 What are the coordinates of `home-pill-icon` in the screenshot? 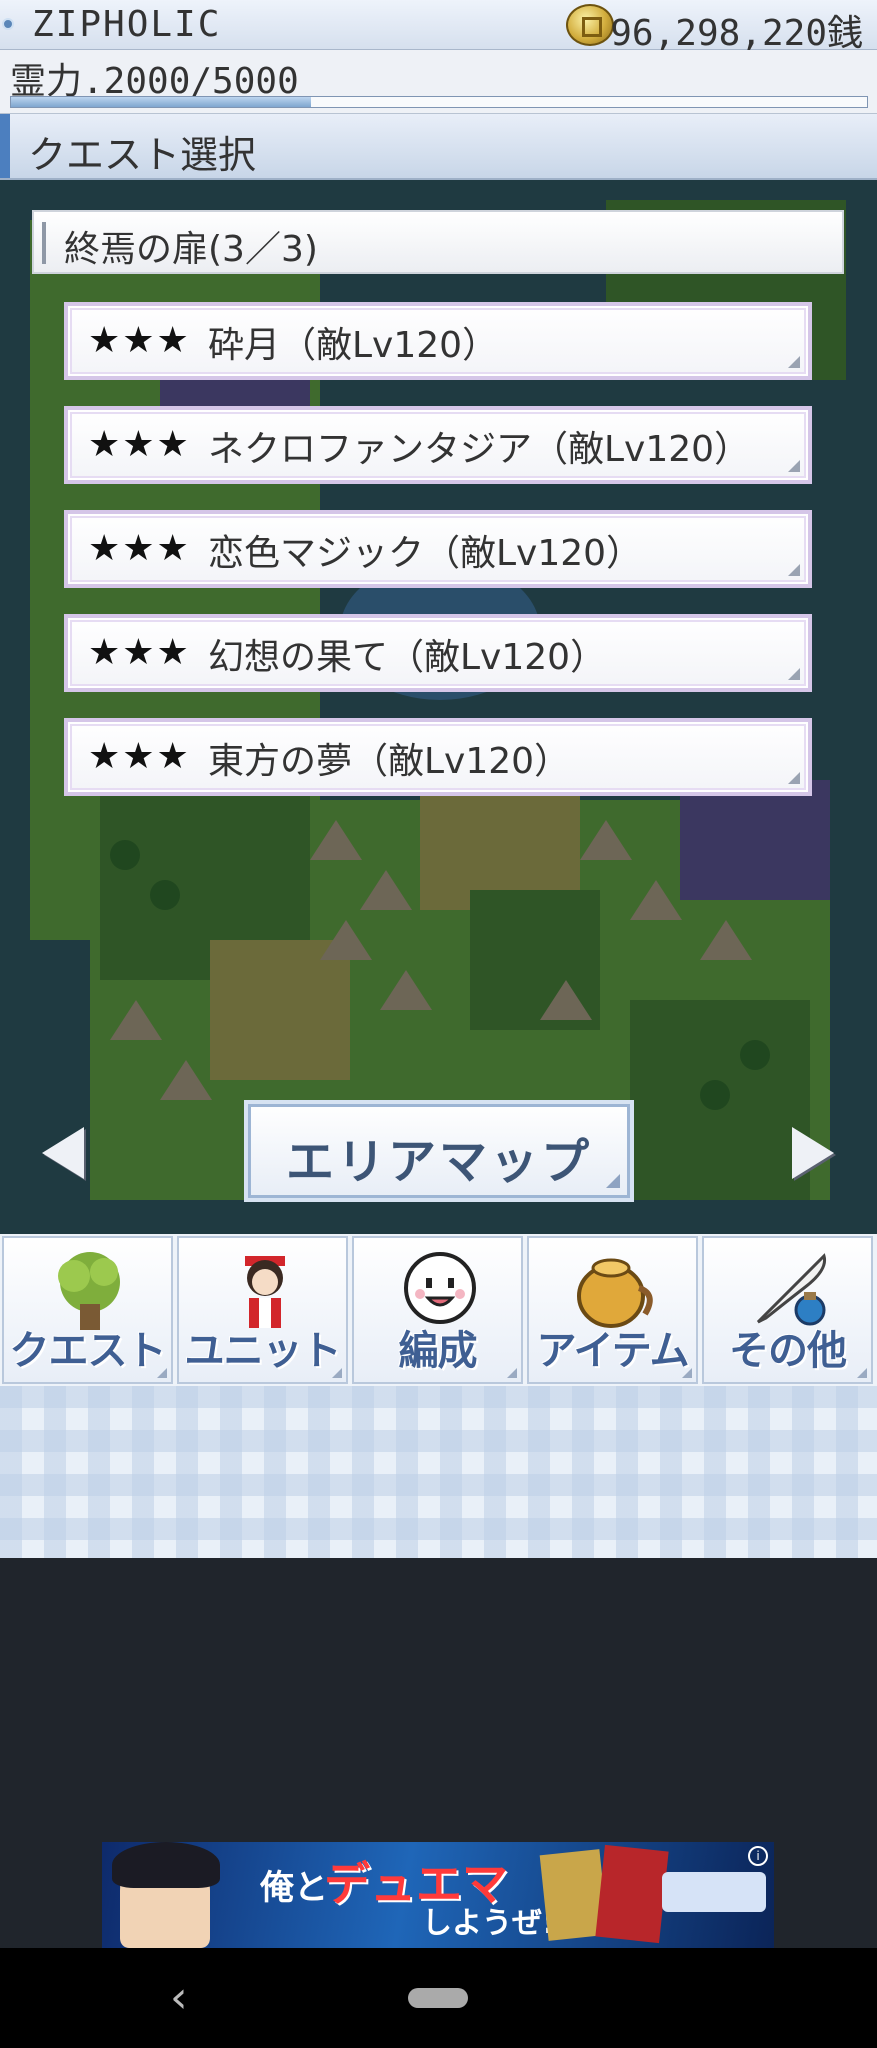 It's located at (438, 1998).